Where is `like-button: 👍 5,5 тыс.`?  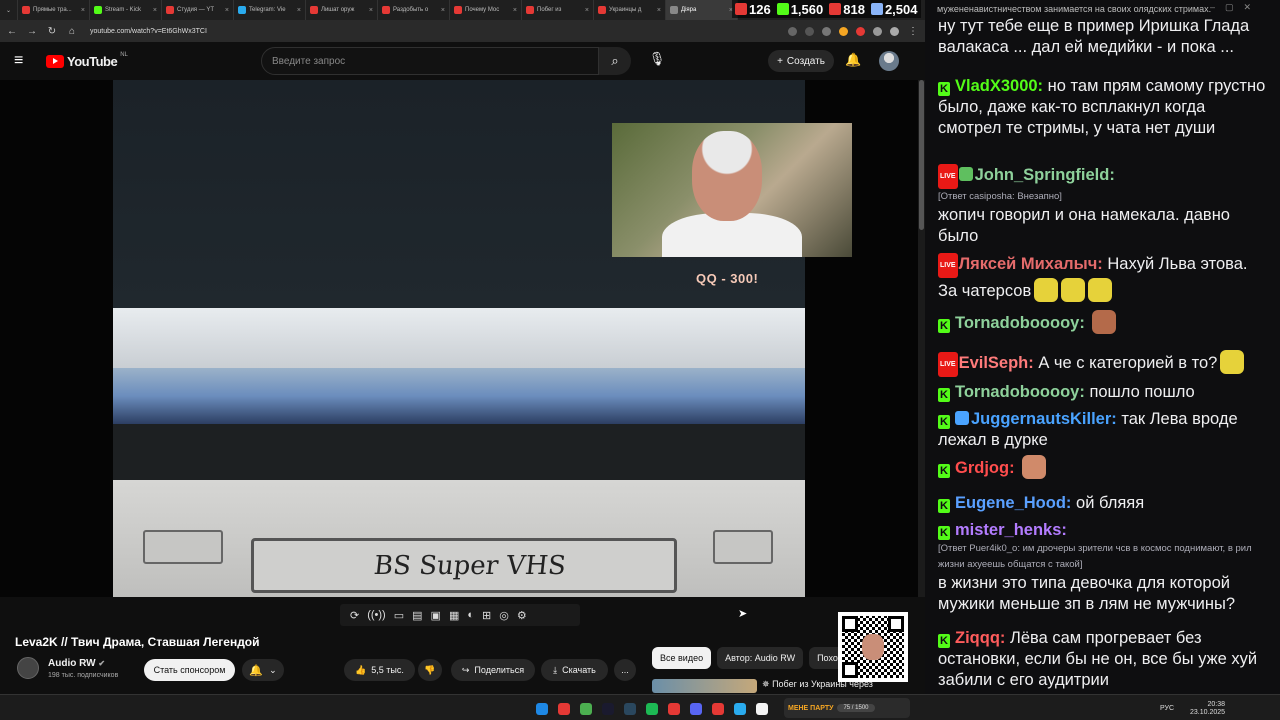
like-button: 👍 5,5 тыс. is located at coordinates (379, 670).